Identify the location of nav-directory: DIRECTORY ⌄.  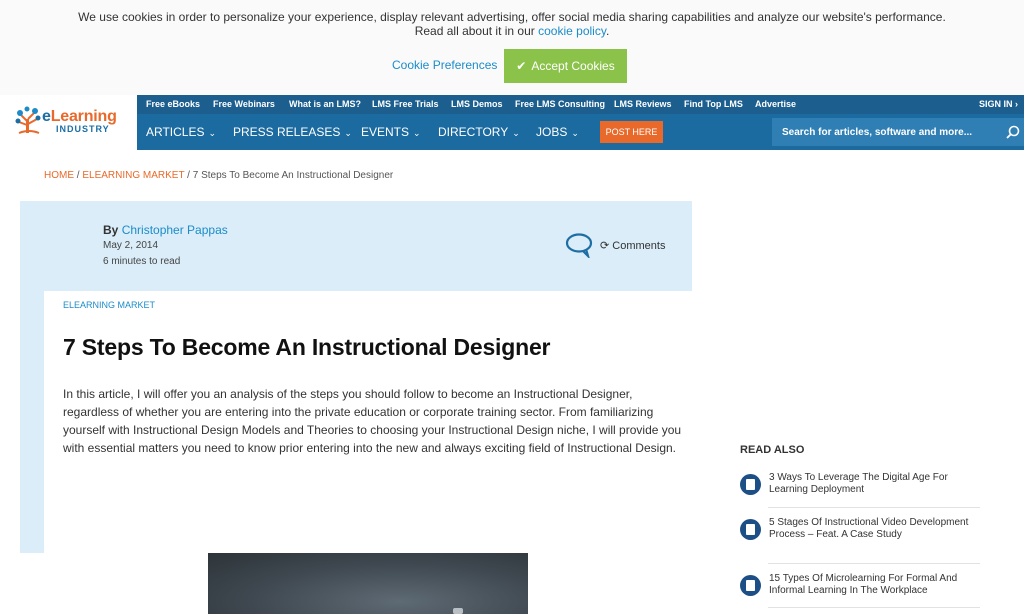
(479, 132).